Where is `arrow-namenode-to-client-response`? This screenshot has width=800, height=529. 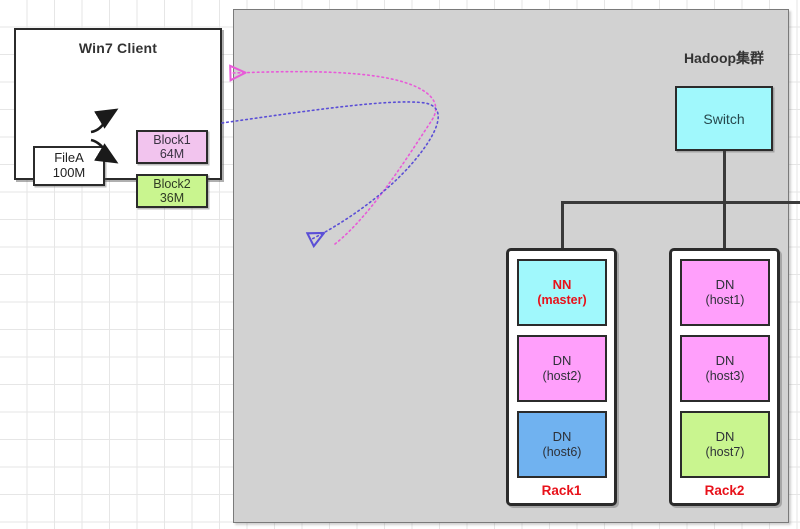
arrow-namenode-to-client-response is located at coordinates (334, 158).